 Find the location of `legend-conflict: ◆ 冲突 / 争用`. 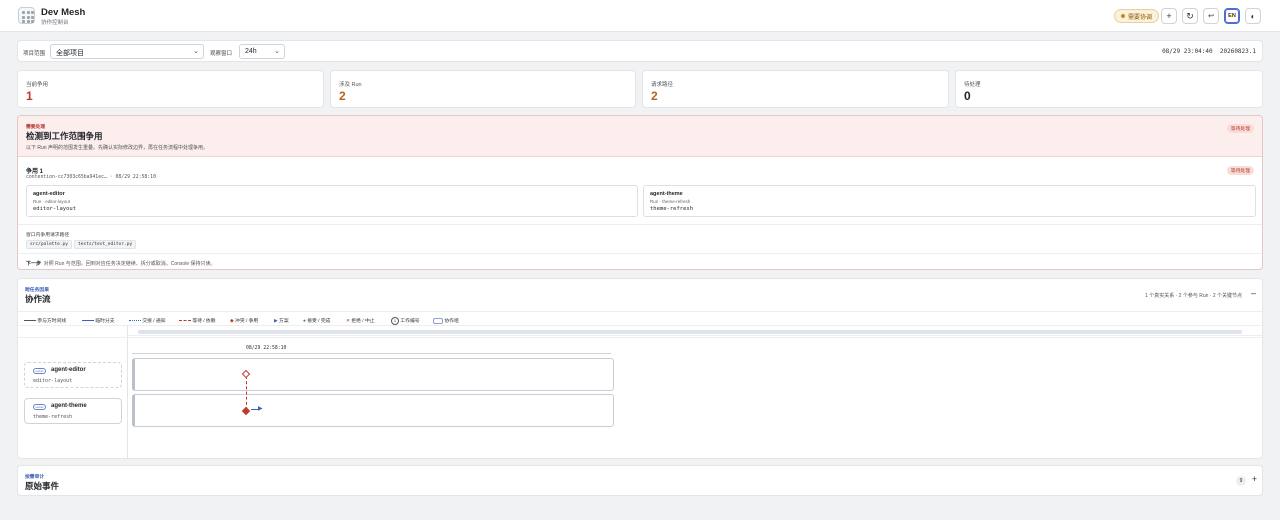

legend-conflict: ◆ 冲突 / 争用 is located at coordinates (244, 321).